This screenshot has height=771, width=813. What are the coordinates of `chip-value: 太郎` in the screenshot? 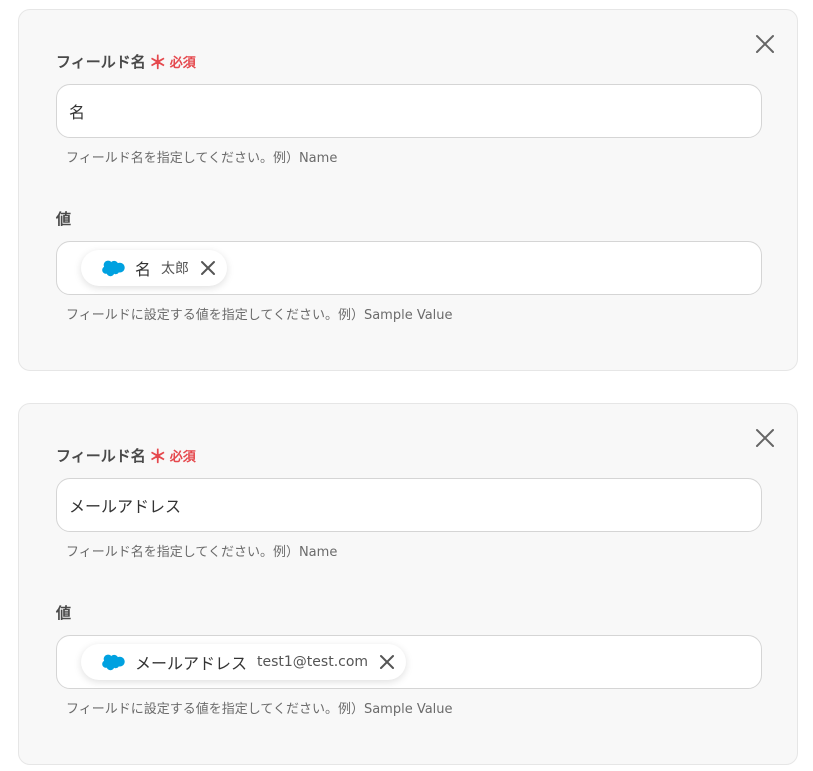 It's located at (175, 269).